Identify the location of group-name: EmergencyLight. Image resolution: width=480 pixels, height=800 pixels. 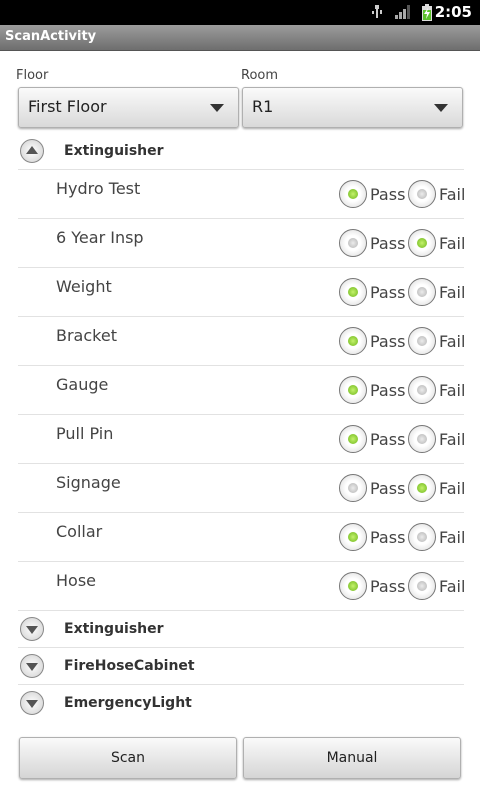
(128, 703).